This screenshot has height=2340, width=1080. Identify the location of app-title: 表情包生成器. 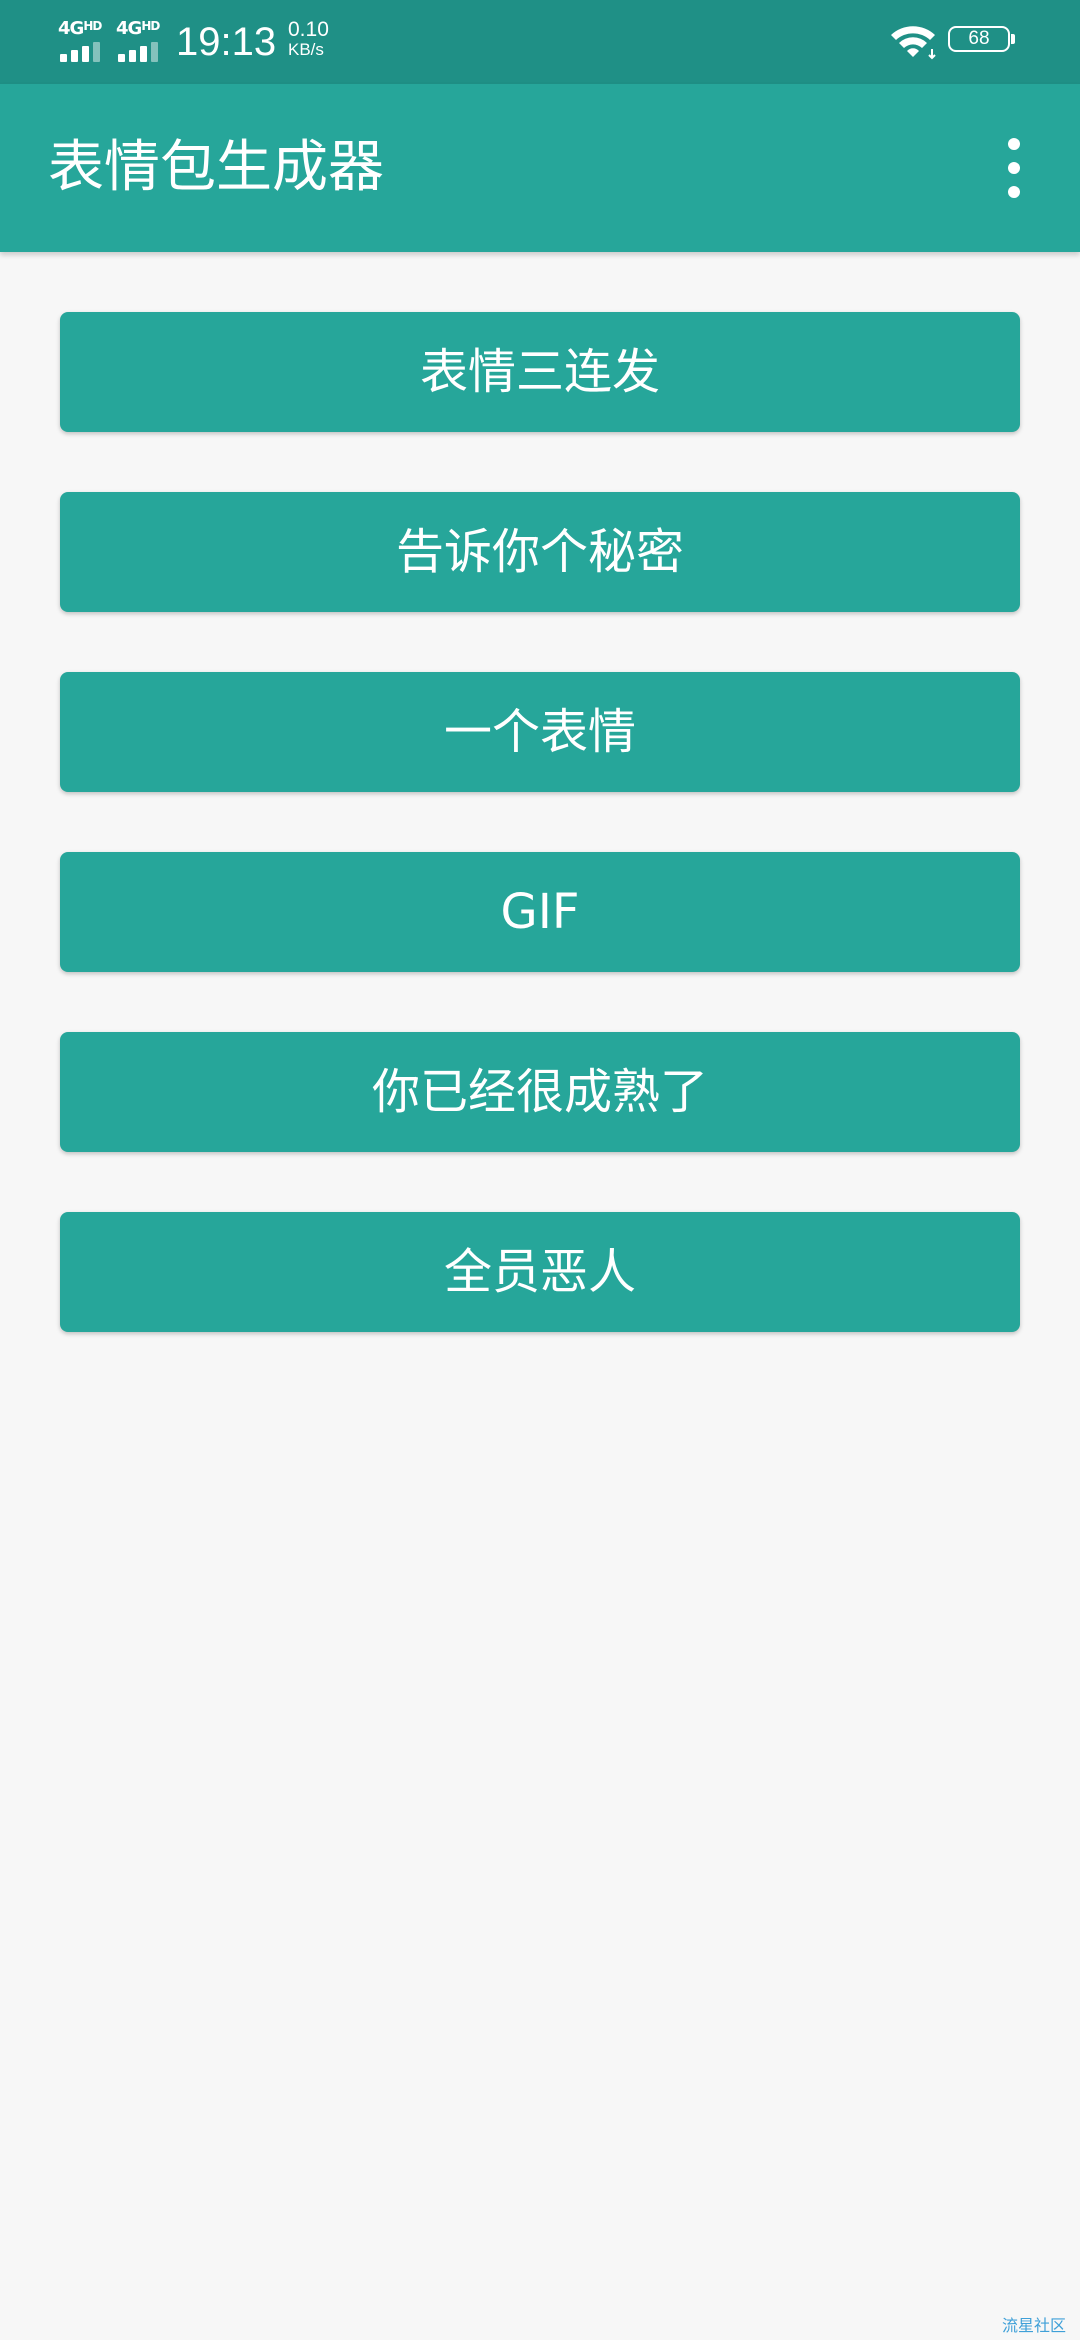
(216, 167).